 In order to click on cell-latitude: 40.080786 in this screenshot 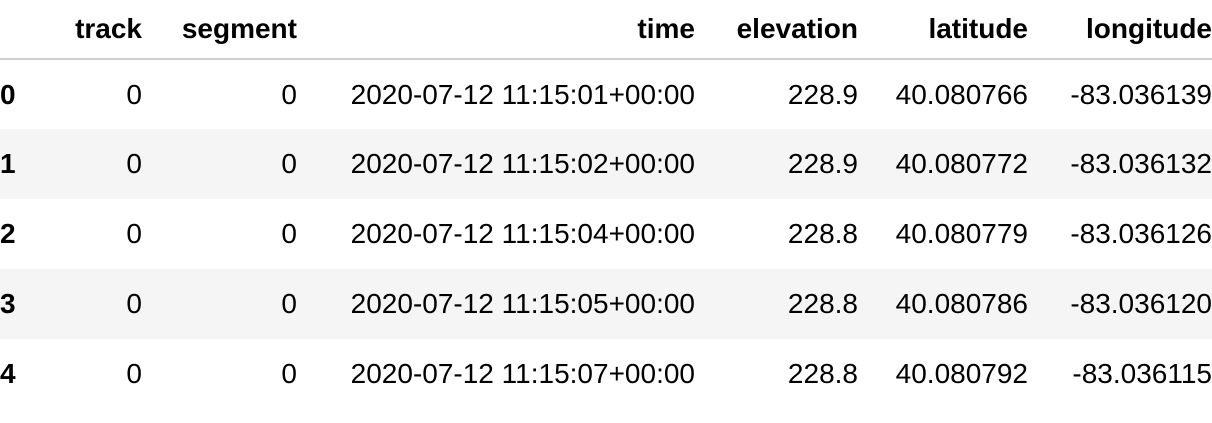, I will do `click(961, 303)`.